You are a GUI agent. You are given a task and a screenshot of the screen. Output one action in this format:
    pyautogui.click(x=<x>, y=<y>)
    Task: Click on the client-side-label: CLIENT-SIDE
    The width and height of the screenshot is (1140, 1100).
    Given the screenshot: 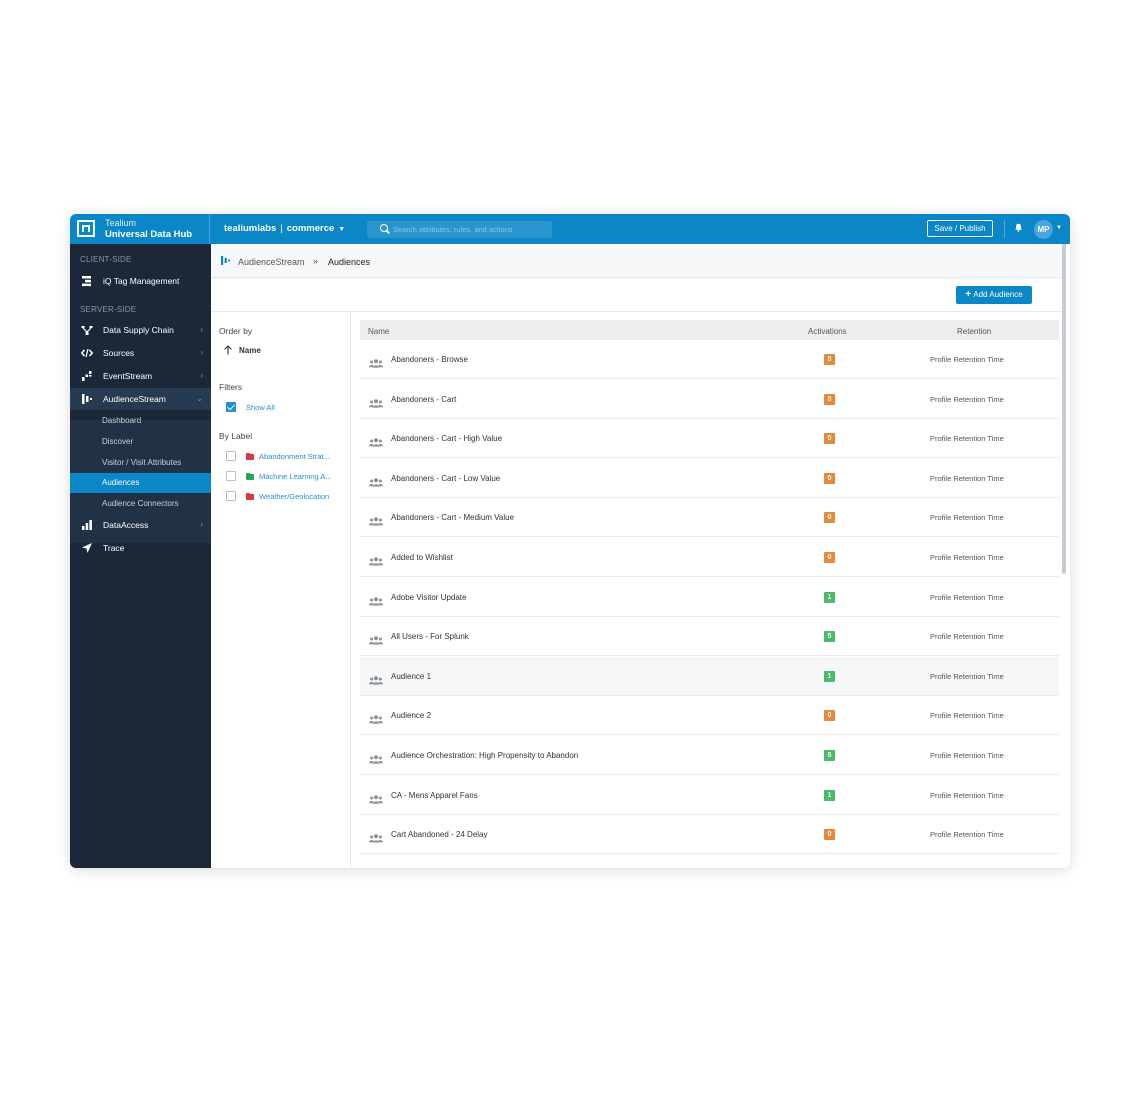 What is the action you would take?
    pyautogui.click(x=106, y=259)
    